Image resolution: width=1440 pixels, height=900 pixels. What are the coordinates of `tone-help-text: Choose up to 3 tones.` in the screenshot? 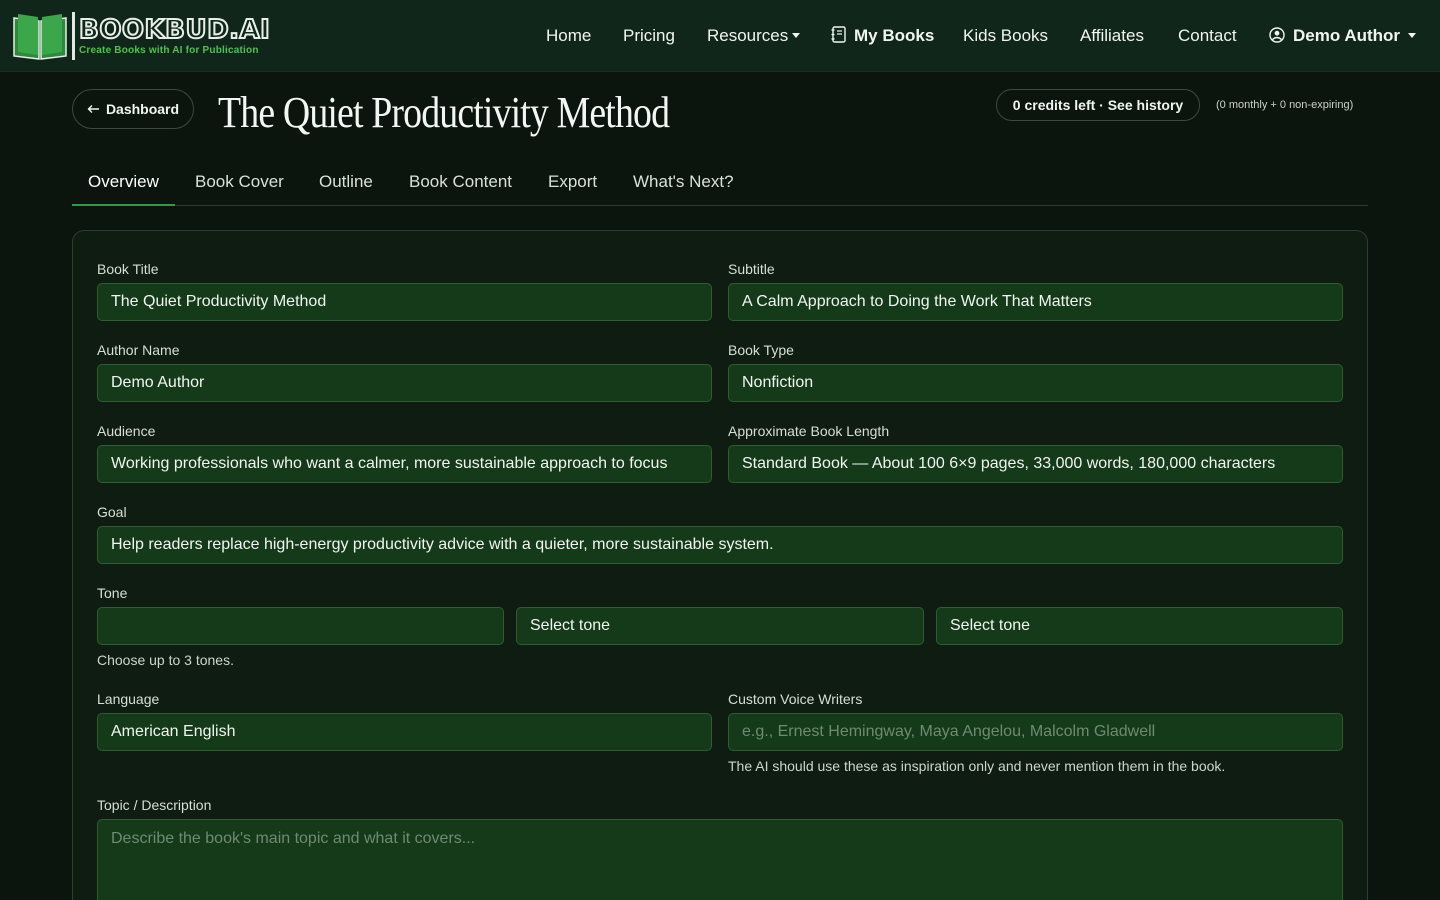 It's located at (165, 660).